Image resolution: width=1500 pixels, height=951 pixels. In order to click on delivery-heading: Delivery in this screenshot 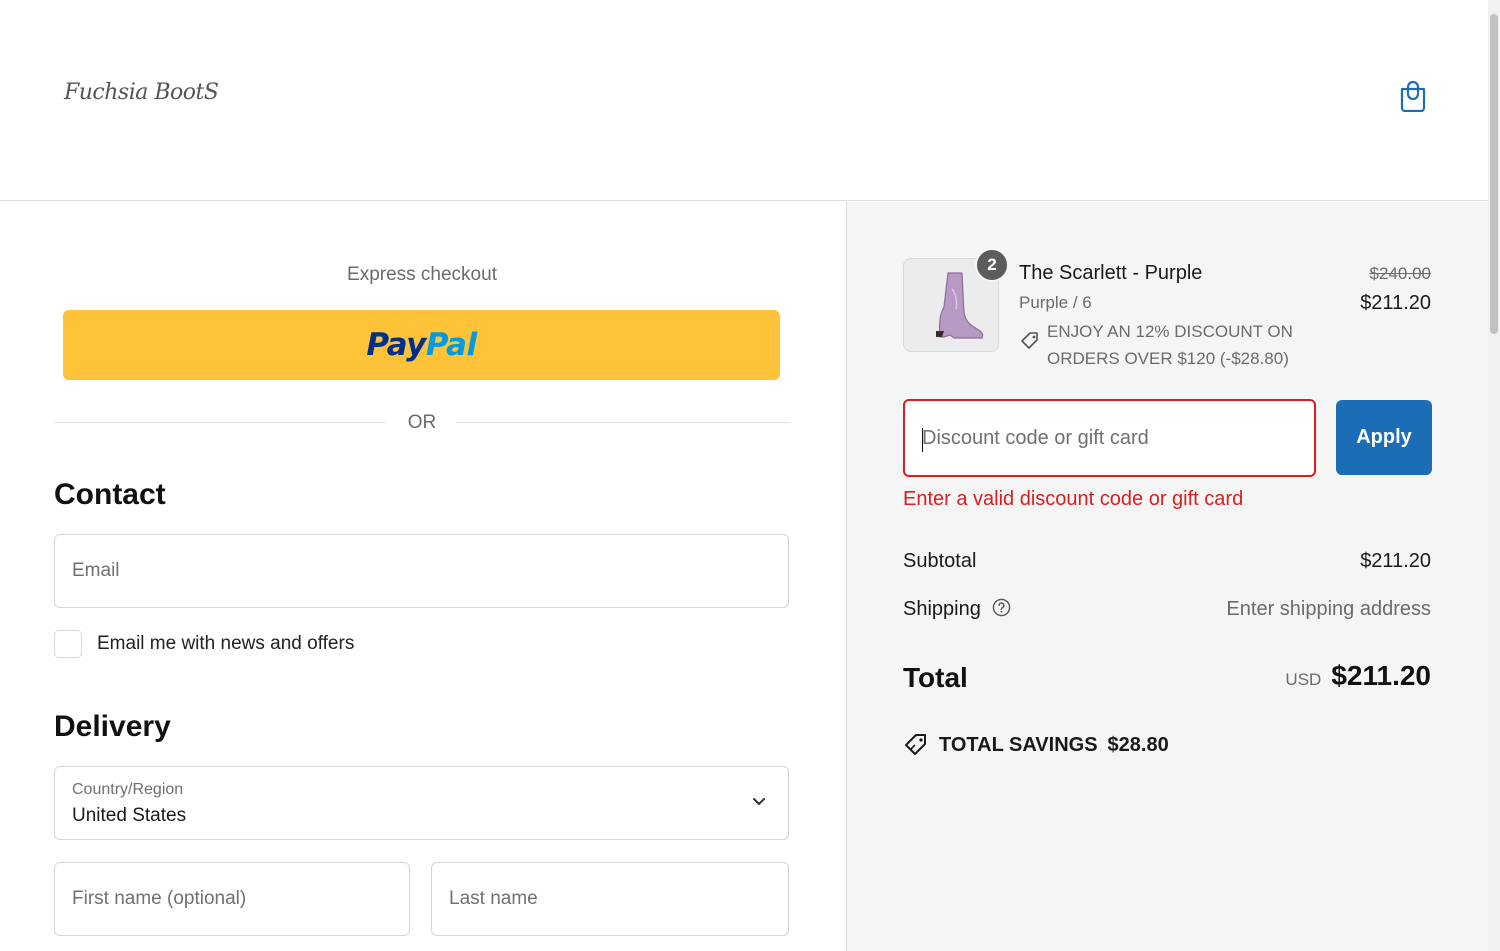, I will do `click(112, 726)`.